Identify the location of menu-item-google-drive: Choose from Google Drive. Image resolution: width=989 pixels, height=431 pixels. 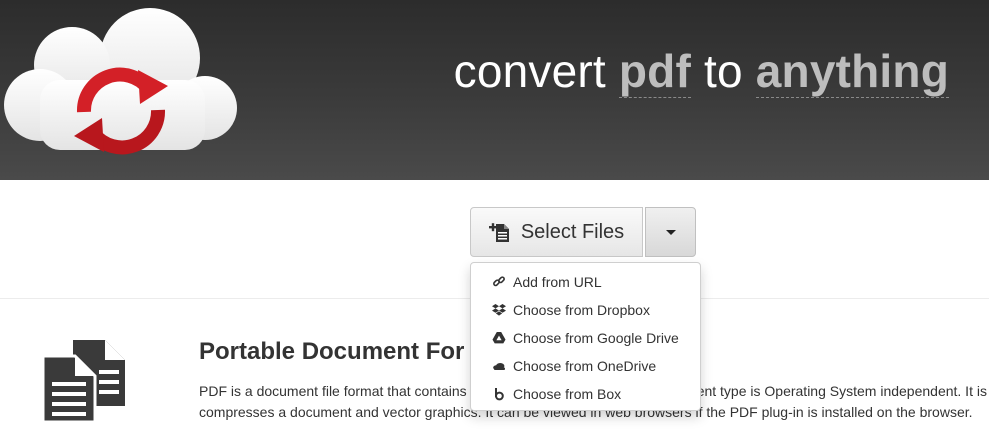
(585, 338).